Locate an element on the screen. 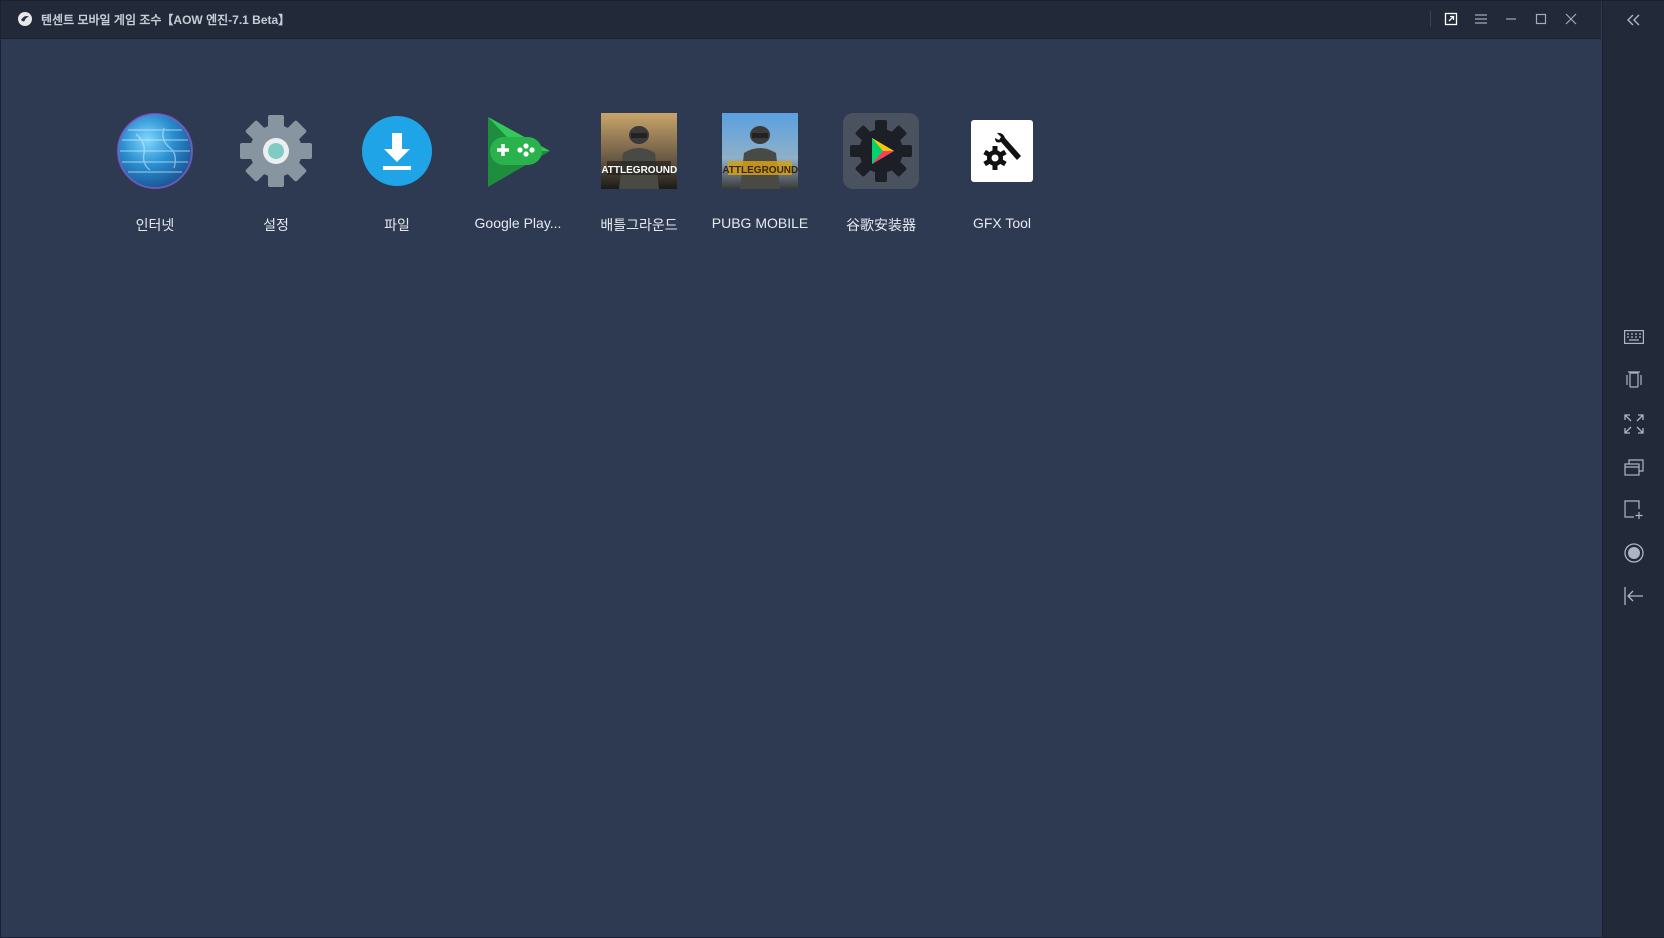  download-file-icon is located at coordinates (397, 151).